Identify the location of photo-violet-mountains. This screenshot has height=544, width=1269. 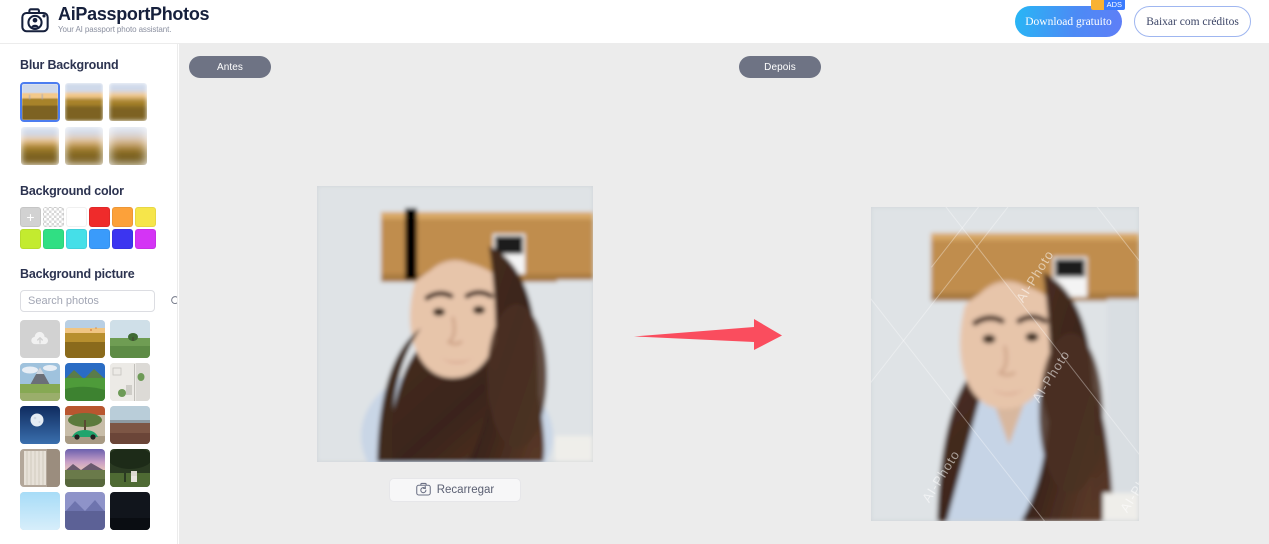
(85, 511).